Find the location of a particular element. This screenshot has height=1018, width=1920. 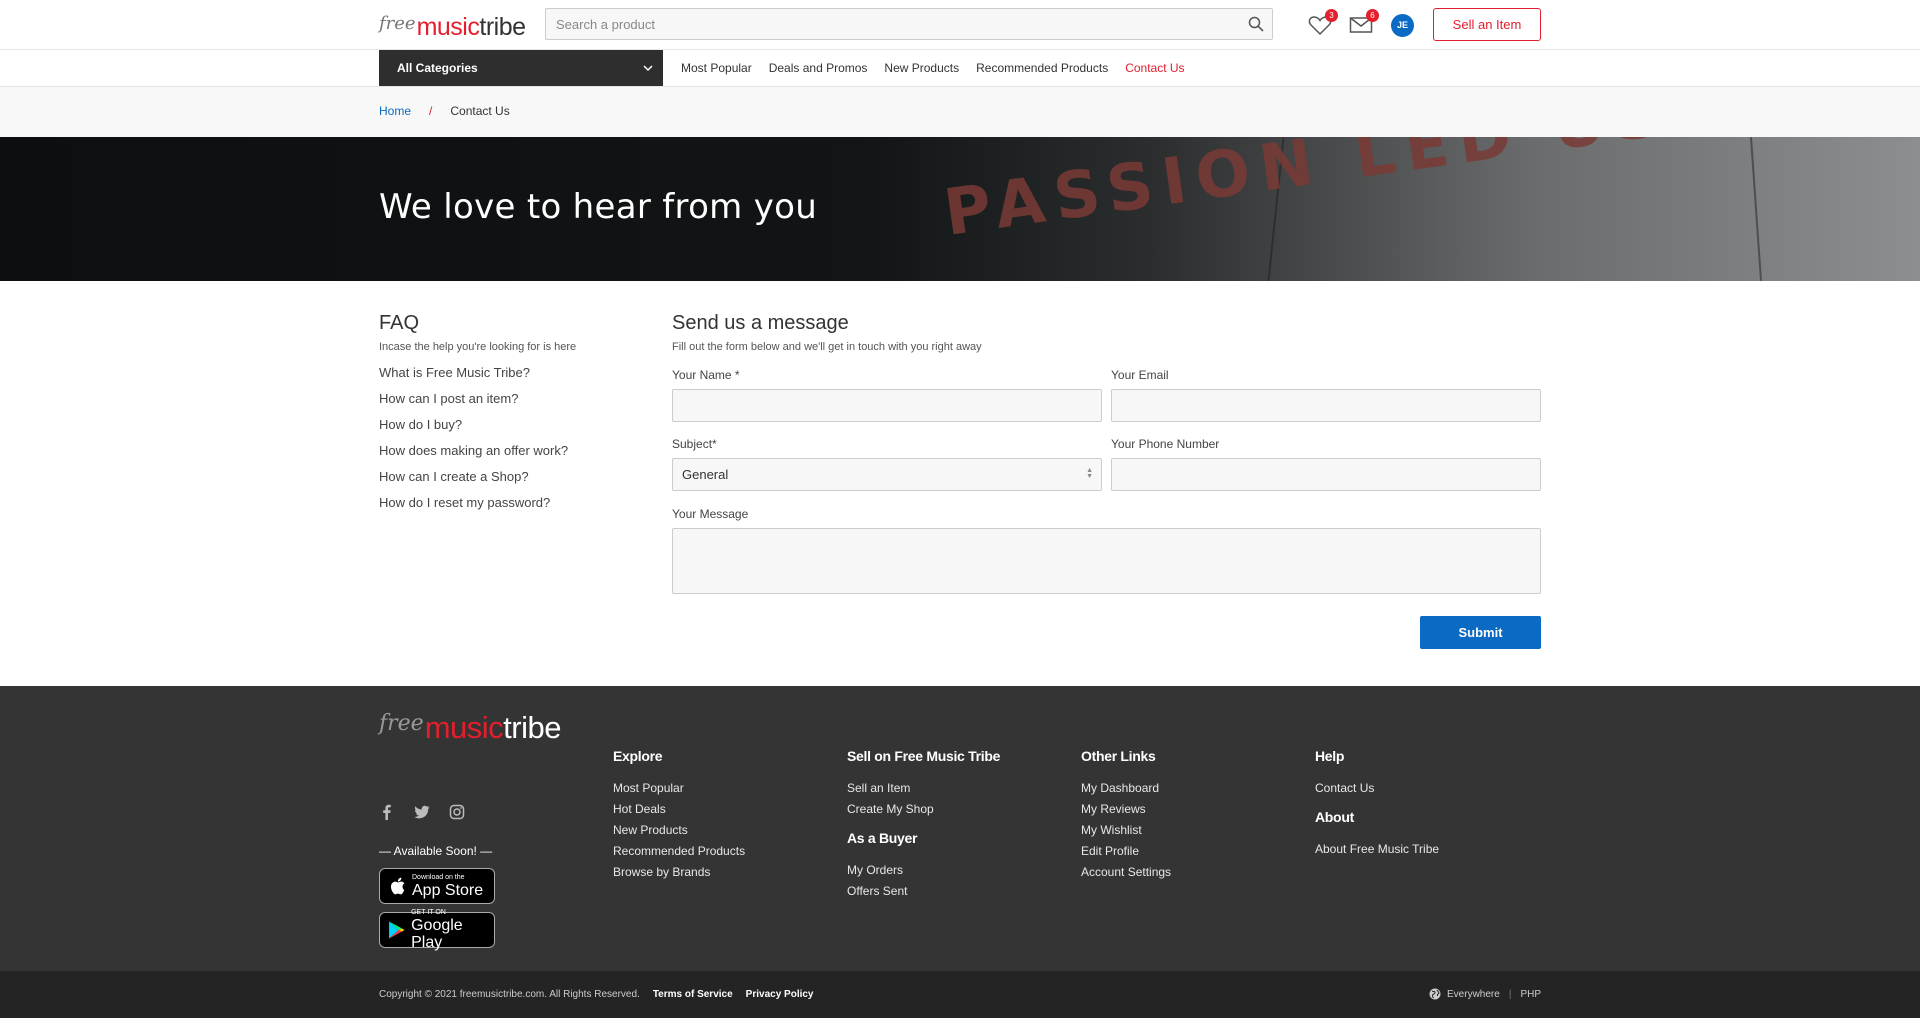

footer-link: My Reviews is located at coordinates (1126, 809).